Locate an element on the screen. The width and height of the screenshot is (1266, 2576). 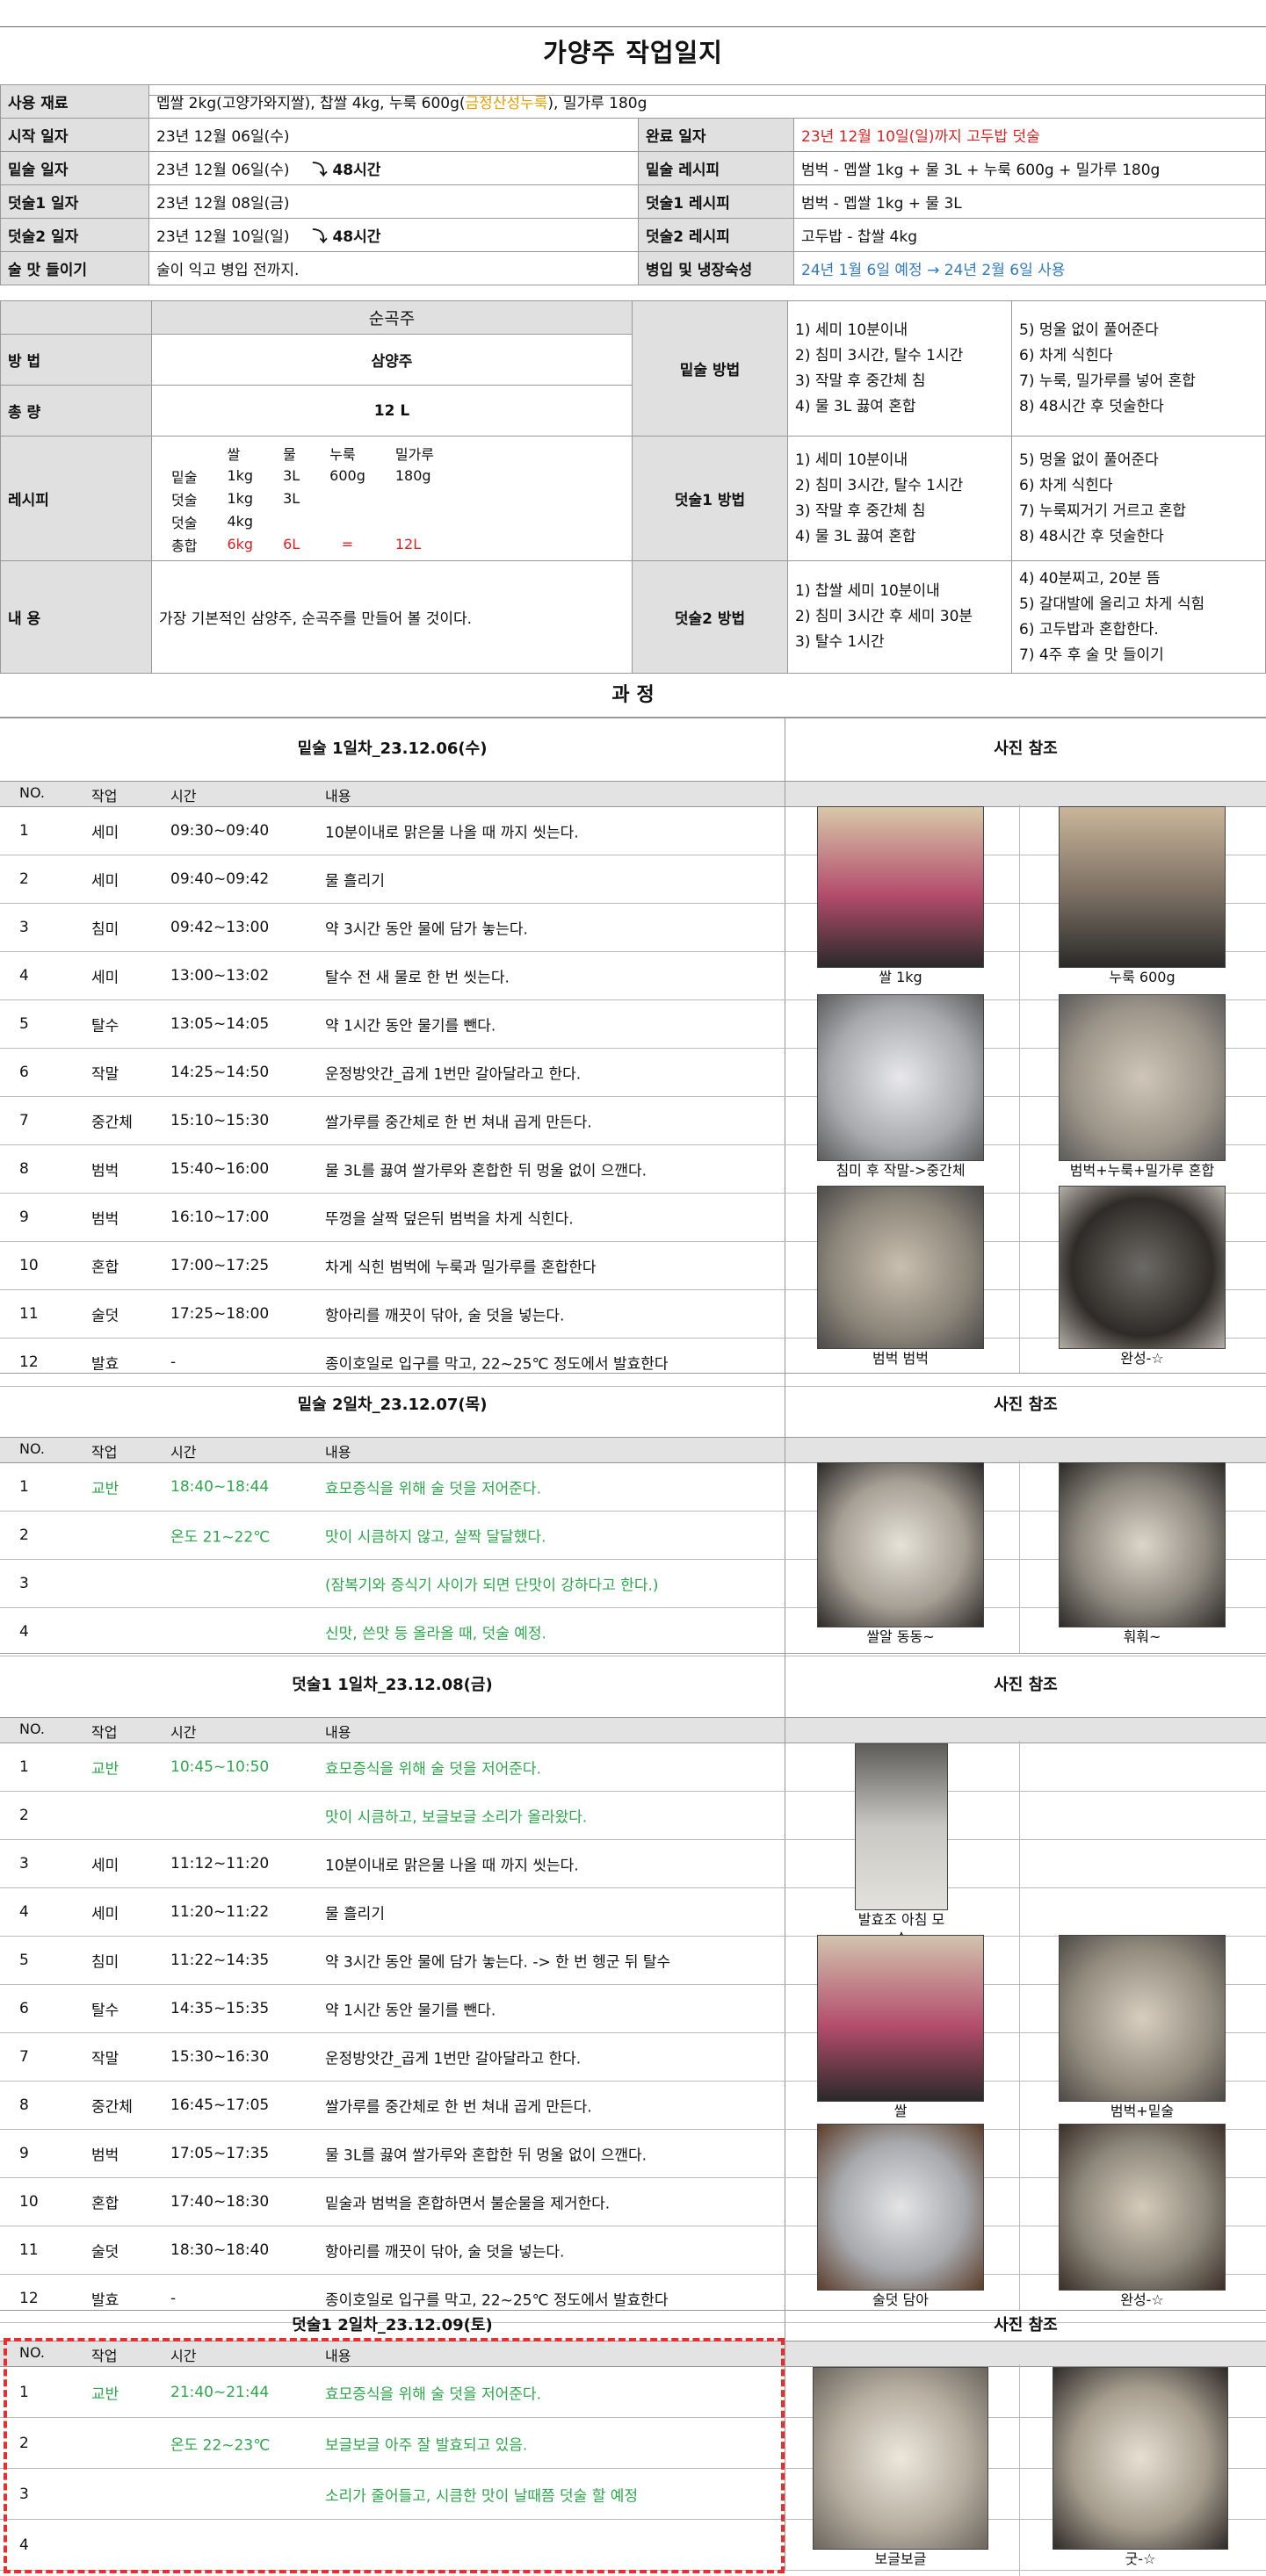
add1-recipe-label: 덧술1 레시피 is located at coordinates (716, 201).